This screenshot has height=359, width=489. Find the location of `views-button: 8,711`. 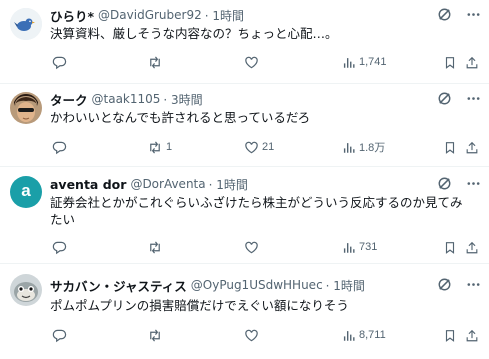

views-button: 8,711 is located at coordinates (364, 335).